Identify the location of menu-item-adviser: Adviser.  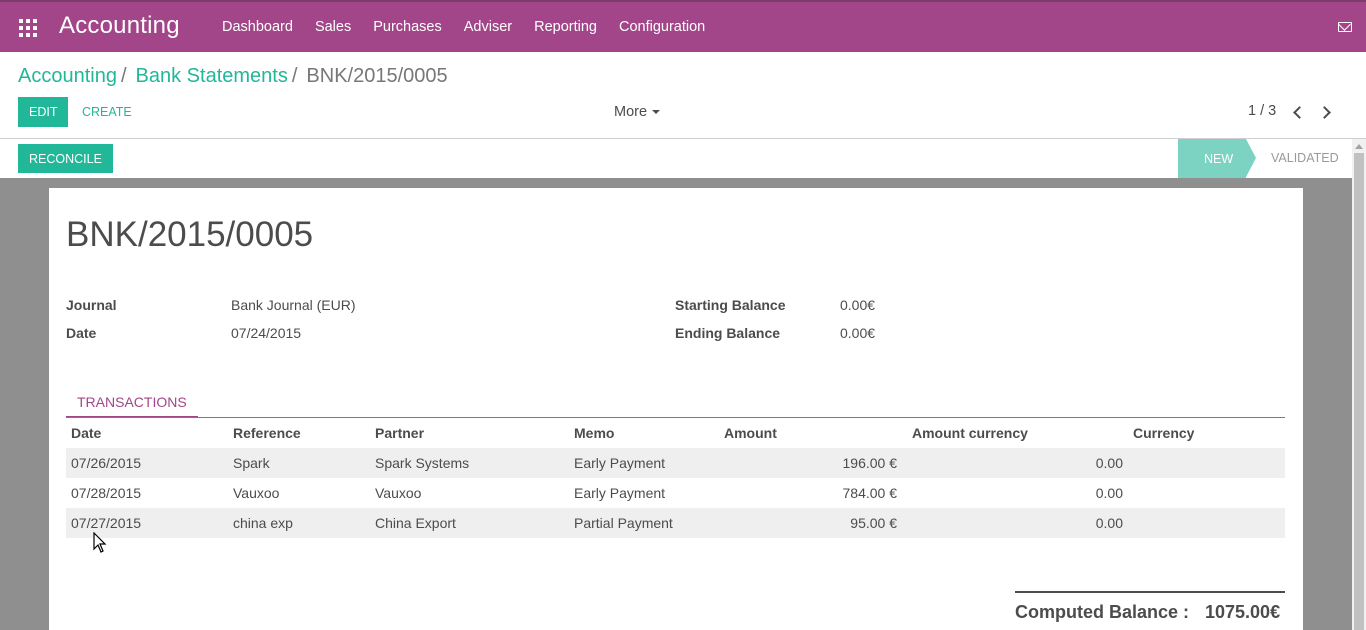
(488, 27).